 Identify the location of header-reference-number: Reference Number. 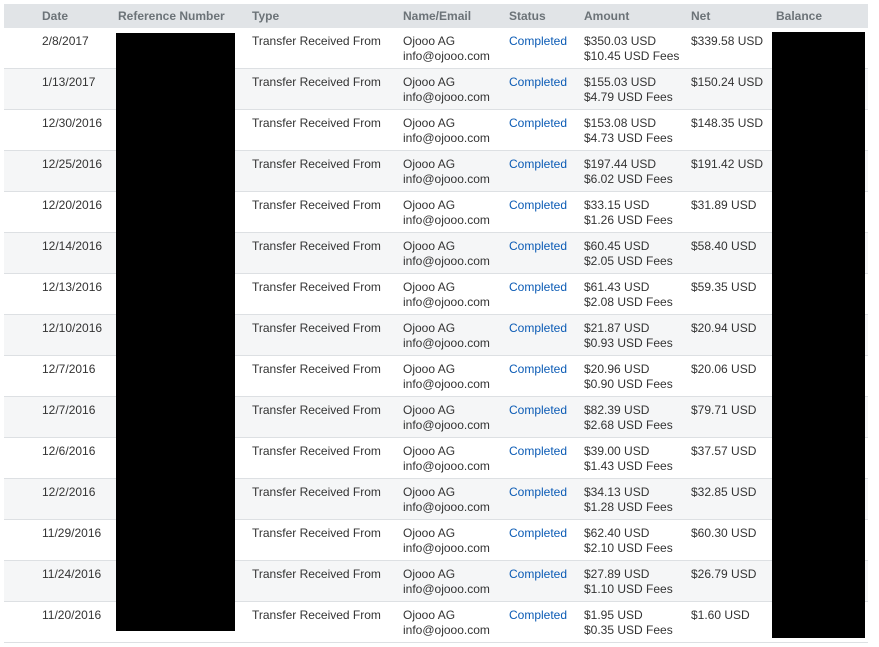
(185, 16).